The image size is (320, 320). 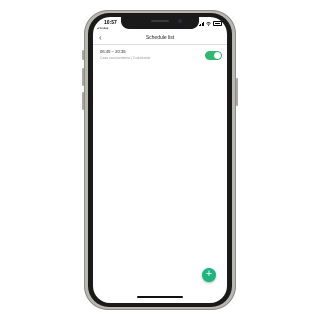 I want to click on volume-up-button, so click(x=83, y=77).